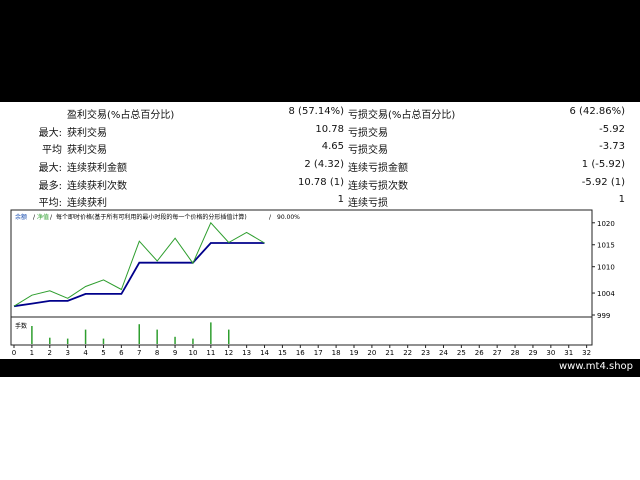 This screenshot has width=640, height=480. I want to click on stat-label: 连续获利次数, so click(97, 186).